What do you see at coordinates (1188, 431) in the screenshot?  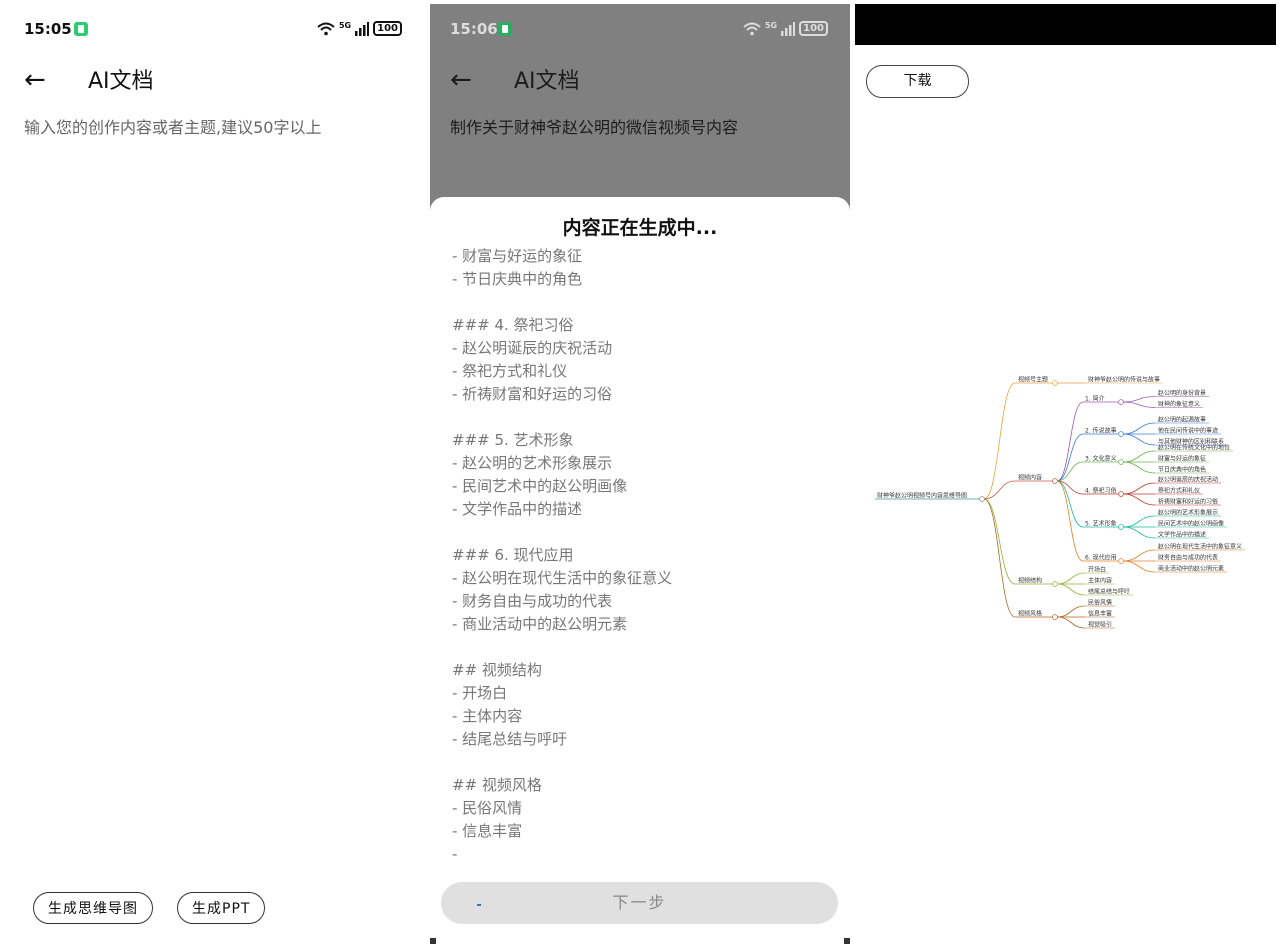 I see `mindmap-leaf-label: 他在民间传说中的事迹` at bounding box center [1188, 431].